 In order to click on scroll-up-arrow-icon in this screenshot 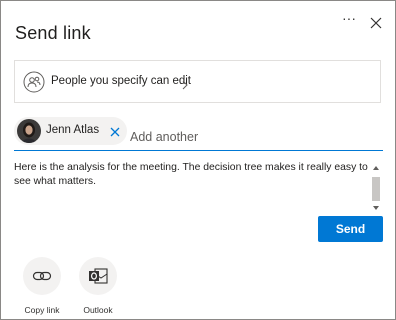, I will do `click(376, 168)`.